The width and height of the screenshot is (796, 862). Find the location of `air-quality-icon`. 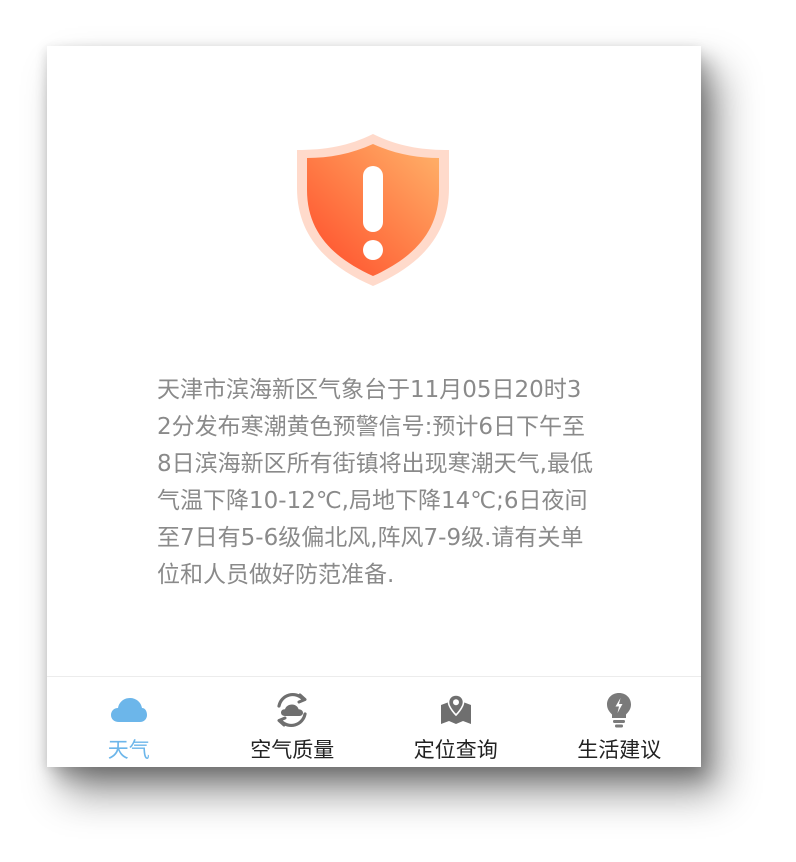

air-quality-icon is located at coordinates (292, 710).